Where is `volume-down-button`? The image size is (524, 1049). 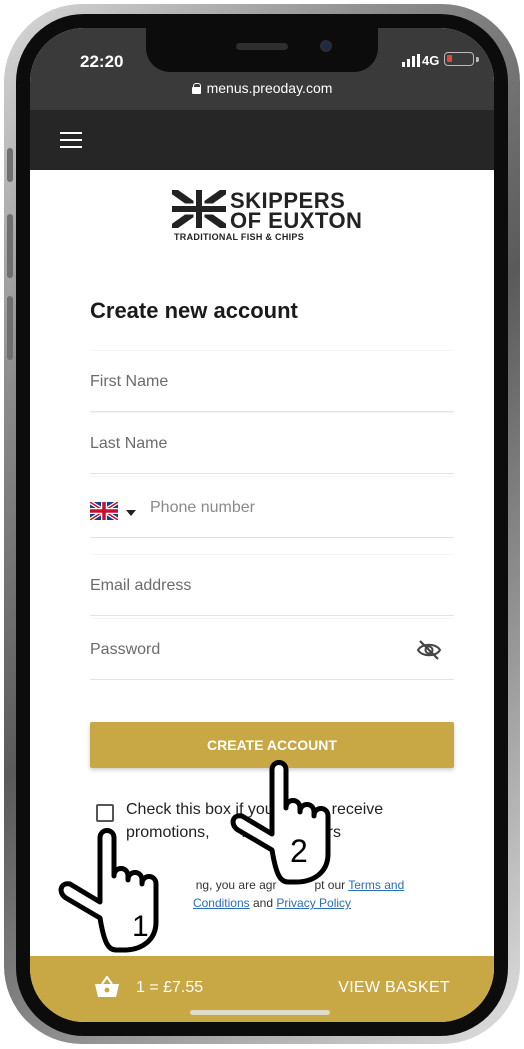
volume-down-button is located at coordinates (10, 328).